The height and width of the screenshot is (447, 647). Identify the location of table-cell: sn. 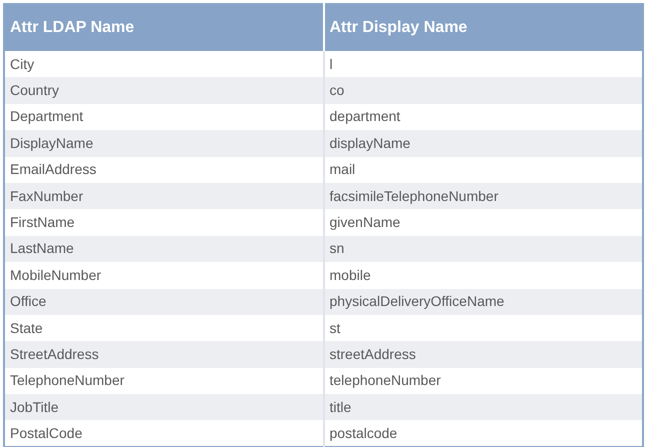
(483, 249).